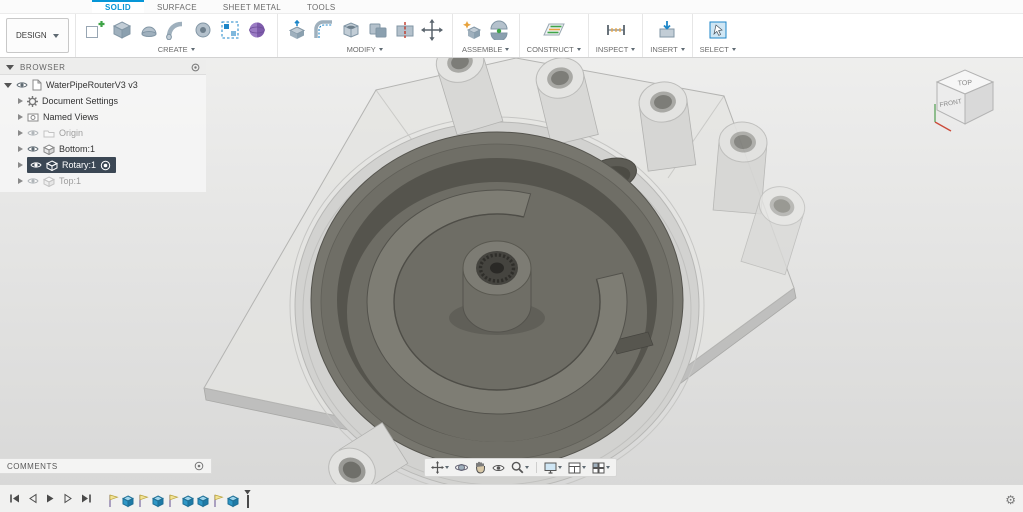 The width and height of the screenshot is (1023, 512). What do you see at coordinates (176, 30) in the screenshot?
I see `sweep-button` at bounding box center [176, 30].